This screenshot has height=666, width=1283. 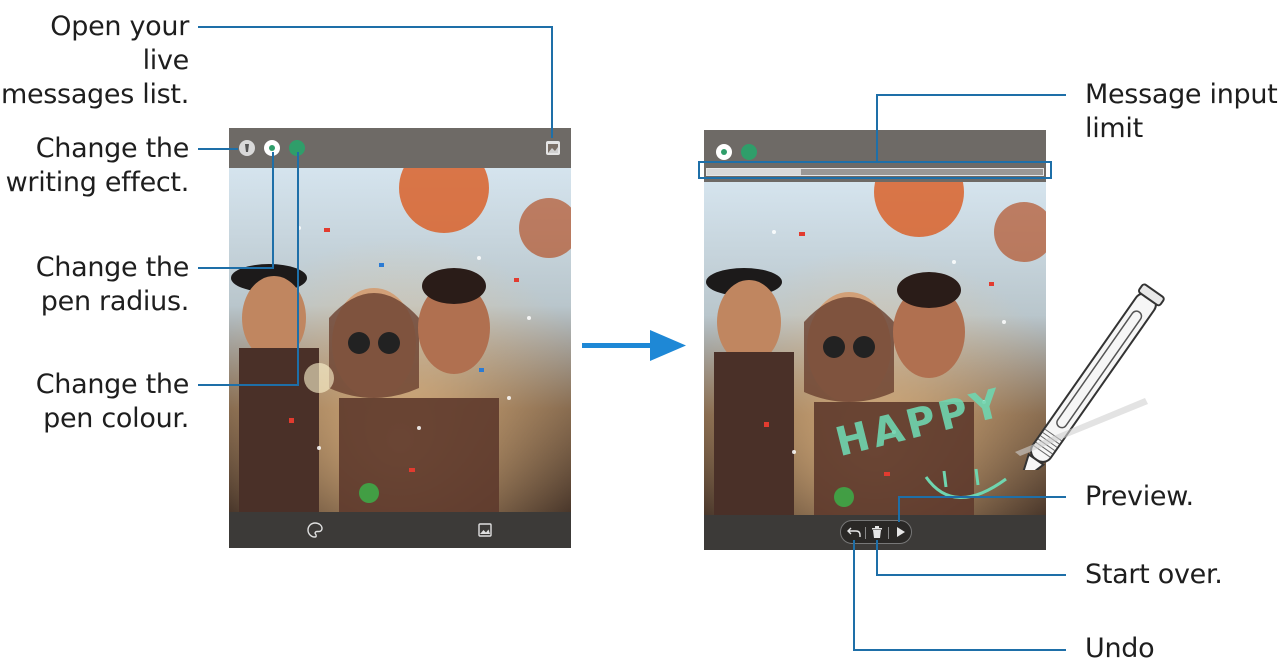 I want to click on handwritten-smile, so click(x=965, y=483).